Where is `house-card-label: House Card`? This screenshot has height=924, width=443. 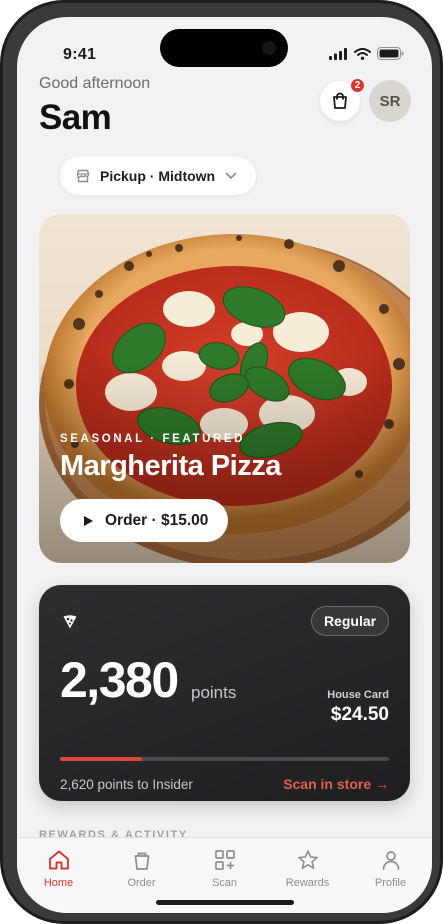
house-card-label: House Card is located at coordinates (358, 695).